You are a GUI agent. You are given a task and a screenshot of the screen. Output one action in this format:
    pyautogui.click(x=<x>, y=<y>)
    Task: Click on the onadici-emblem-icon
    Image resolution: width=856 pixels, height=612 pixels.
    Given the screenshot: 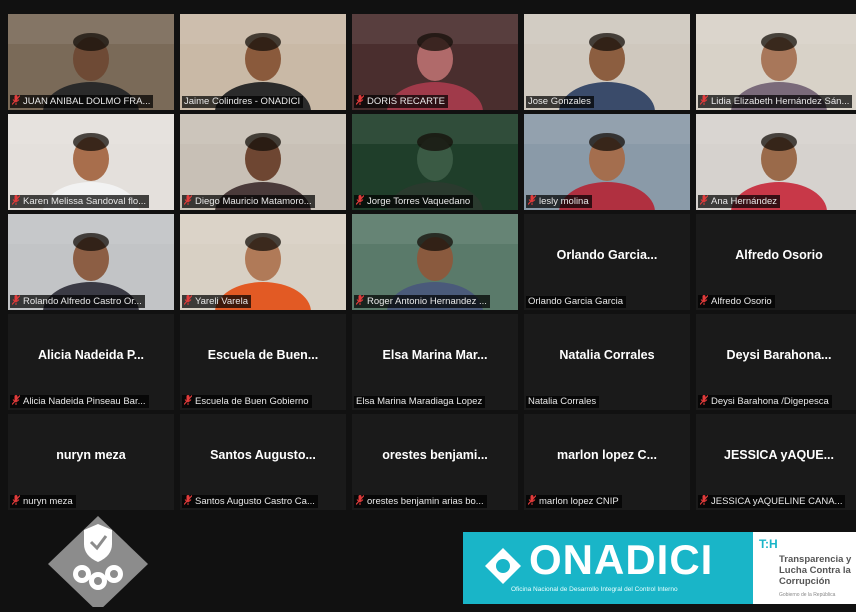 What is the action you would take?
    pyautogui.click(x=503, y=566)
    